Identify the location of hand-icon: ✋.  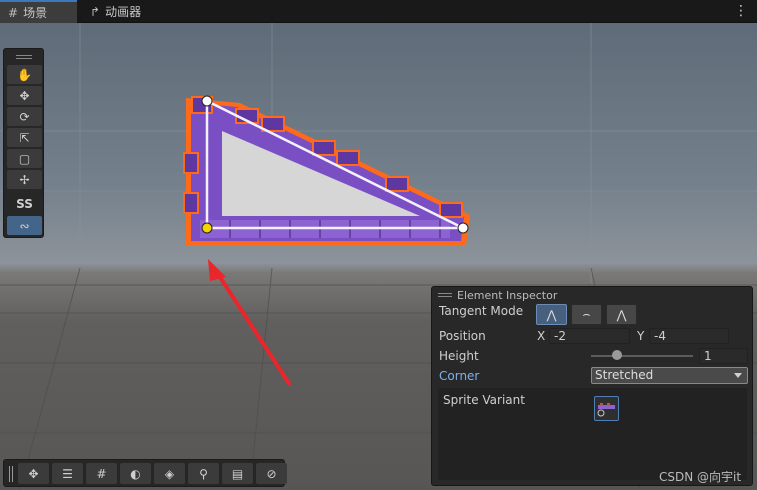
(24, 74).